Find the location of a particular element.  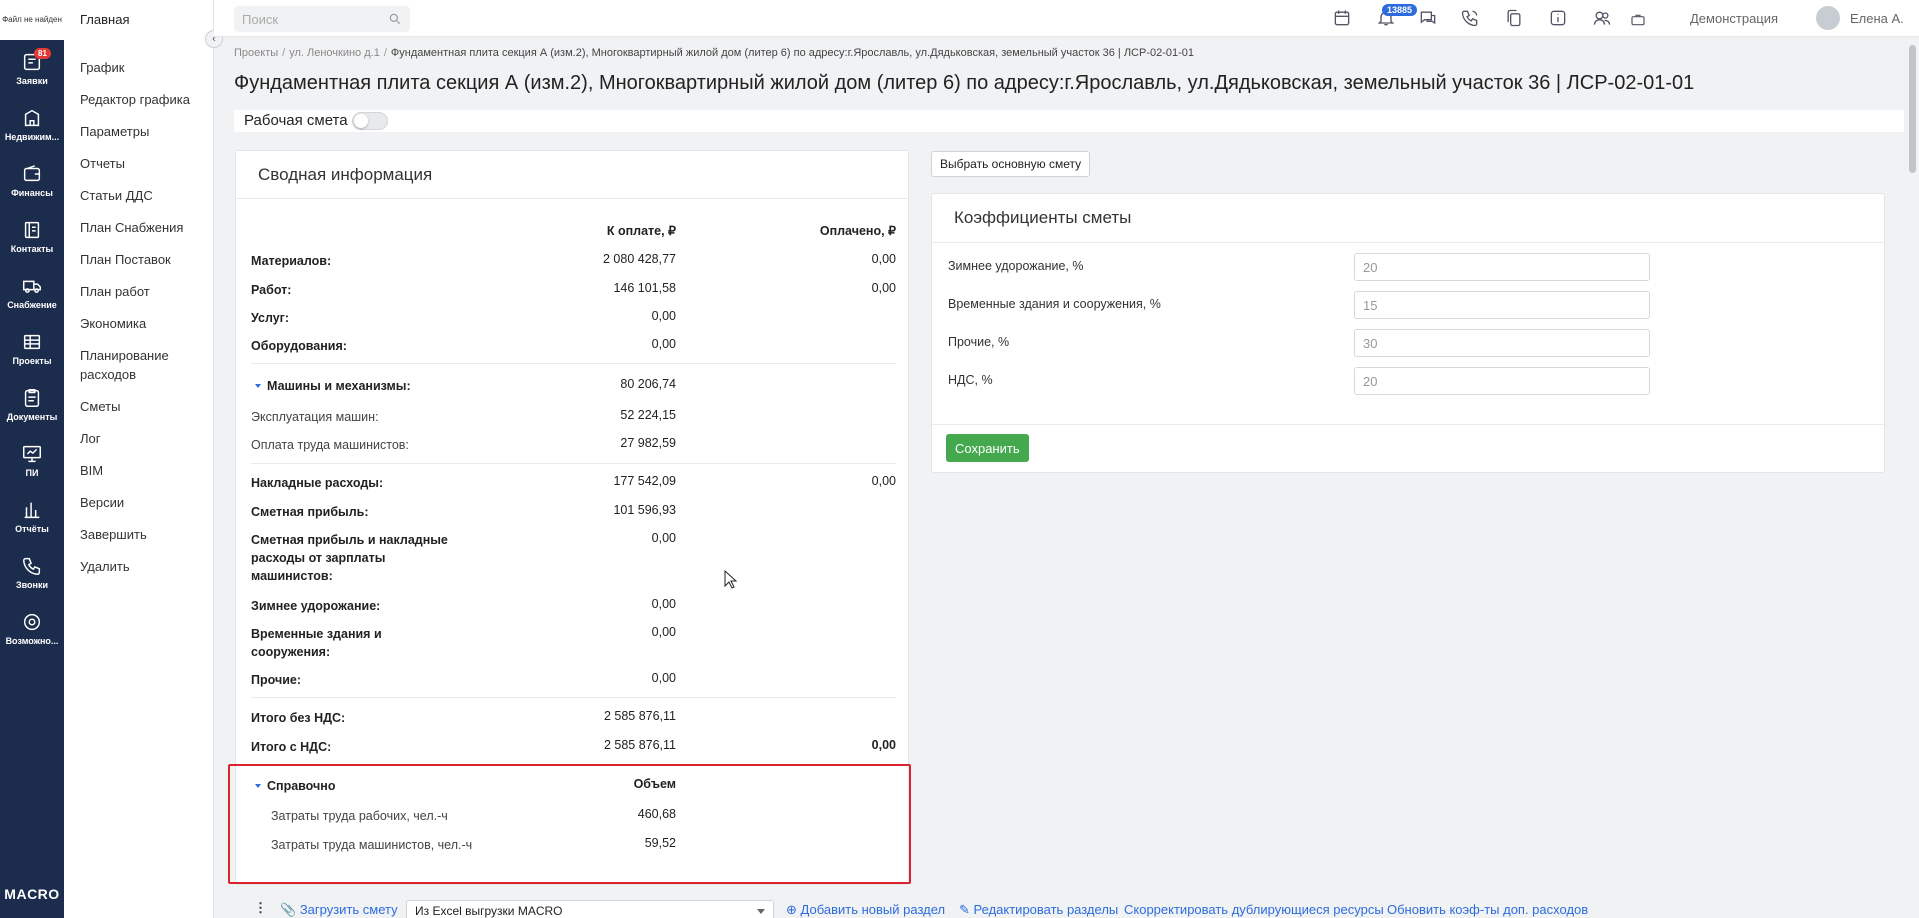

rail-item-pi: ПИ is located at coordinates (32, 460).